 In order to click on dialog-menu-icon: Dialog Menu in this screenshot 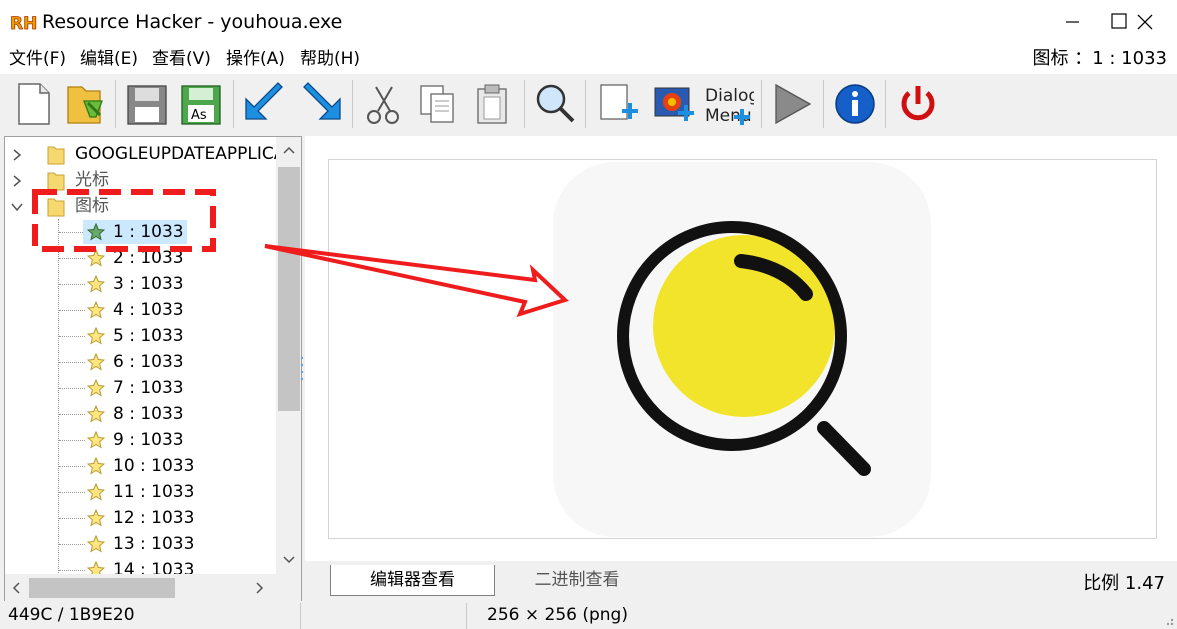, I will do `click(732, 106)`.